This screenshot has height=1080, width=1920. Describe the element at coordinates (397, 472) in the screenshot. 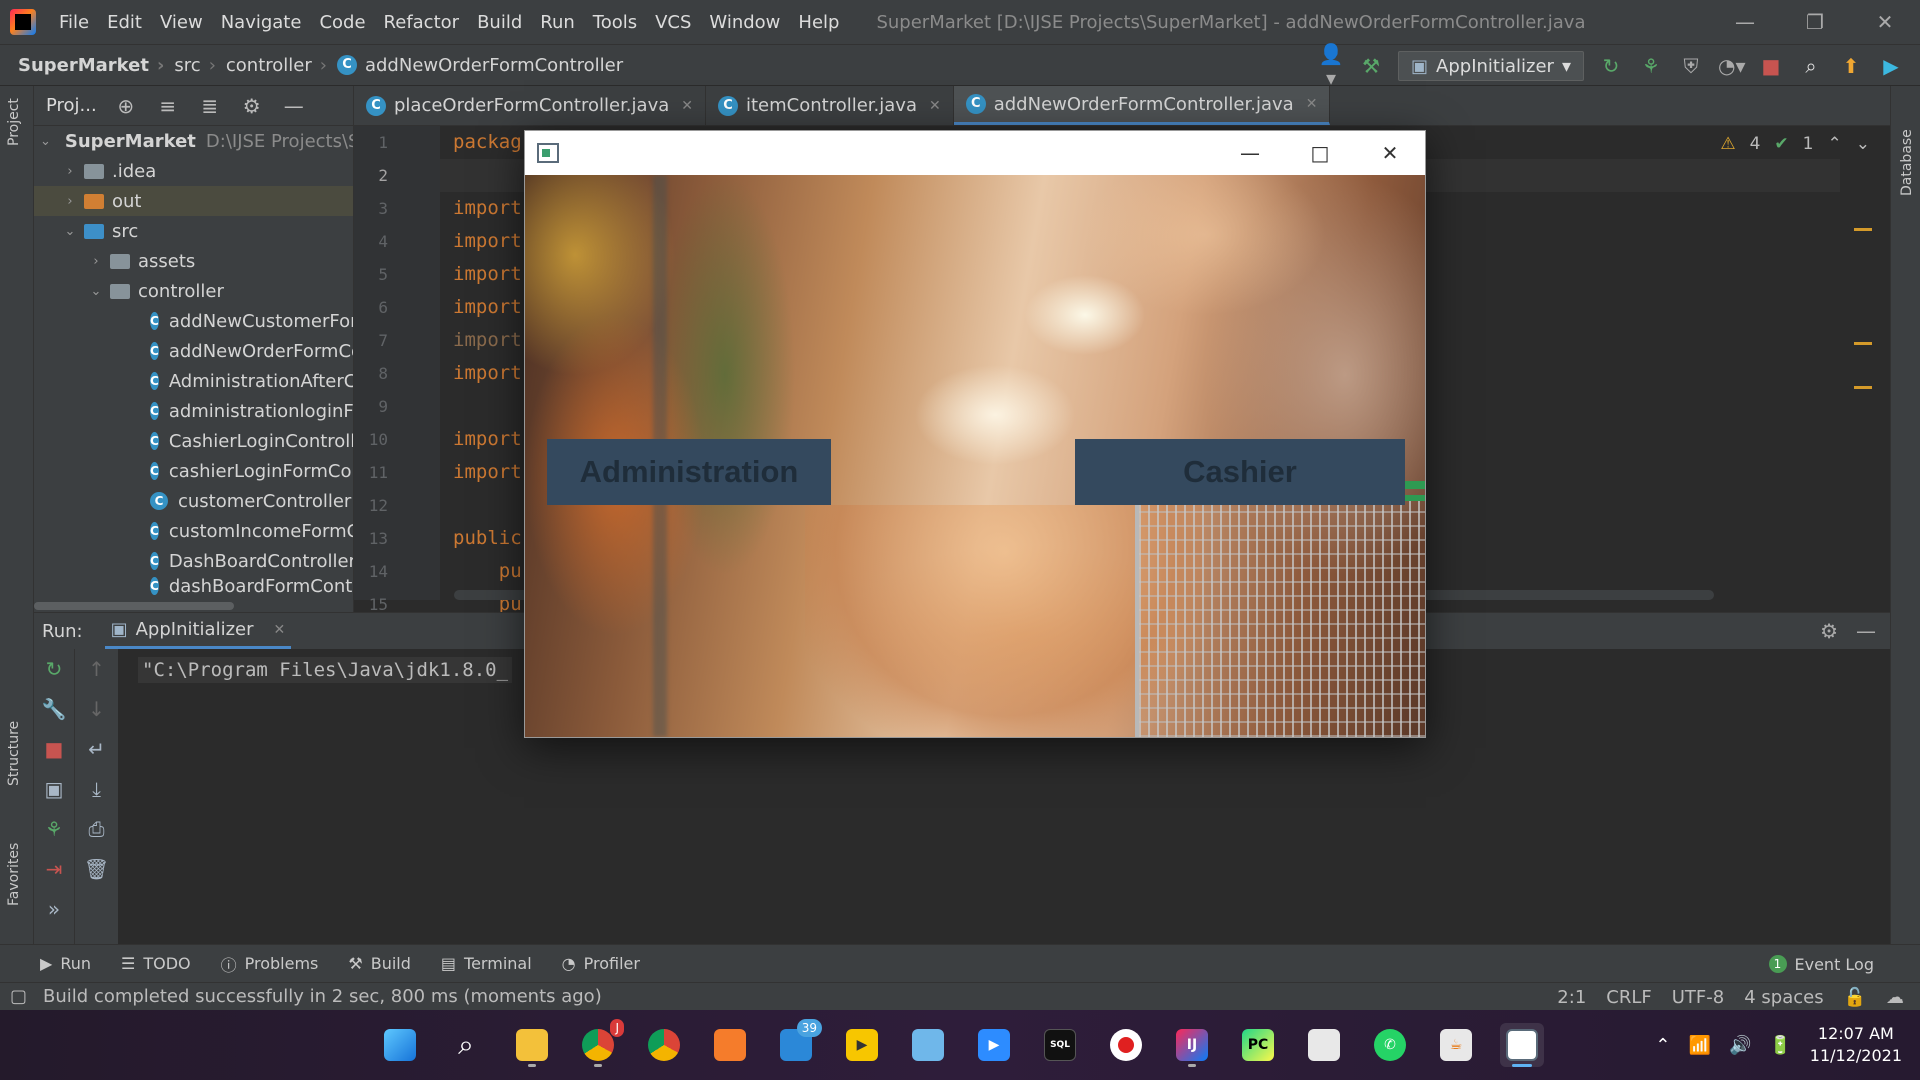

I see `line-number: 11` at that location.